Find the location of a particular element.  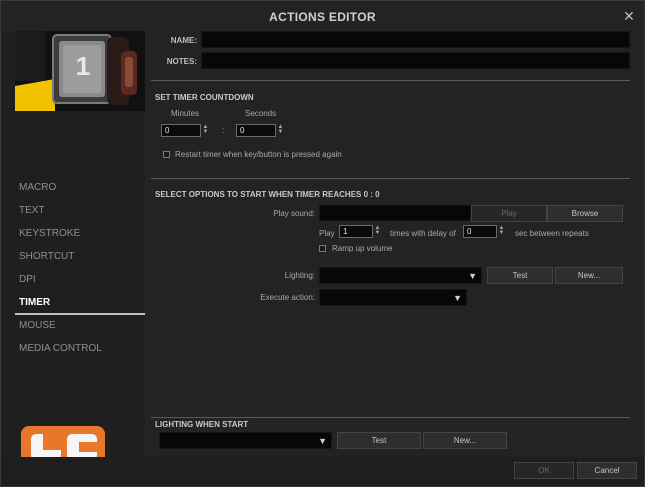

window-title: ACTIONS EDITOR is located at coordinates (322, 17).